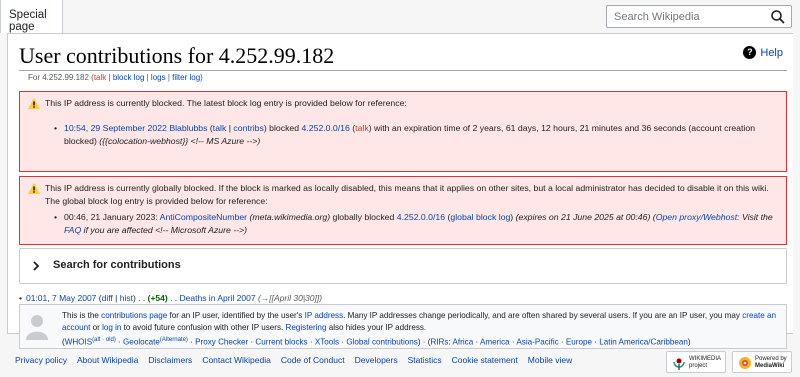 The image size is (800, 377). I want to click on wikimedia-badge-line1: WIKIMEDIA, so click(705, 359).